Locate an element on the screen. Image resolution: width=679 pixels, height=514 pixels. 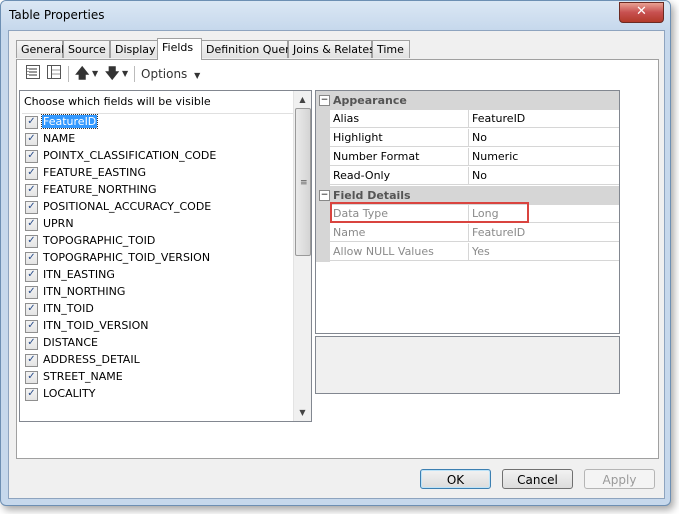
tab-display: Display is located at coordinates (134, 49).